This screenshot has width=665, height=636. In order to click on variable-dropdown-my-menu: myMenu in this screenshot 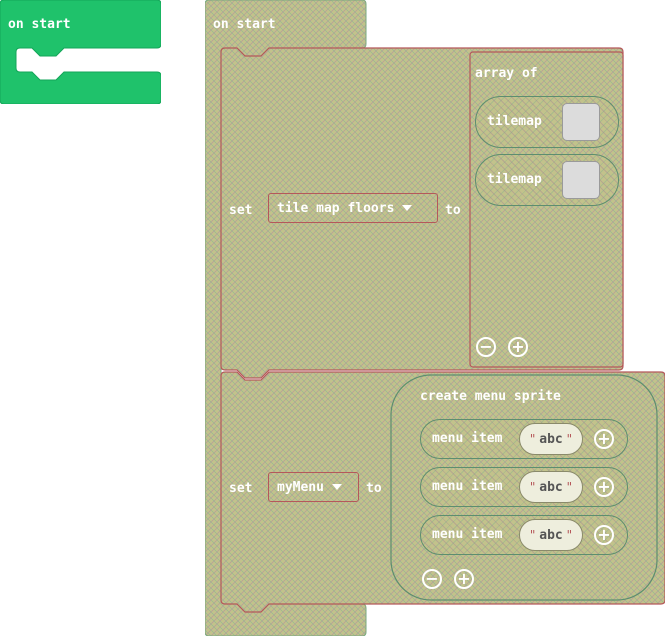, I will do `click(313, 487)`.